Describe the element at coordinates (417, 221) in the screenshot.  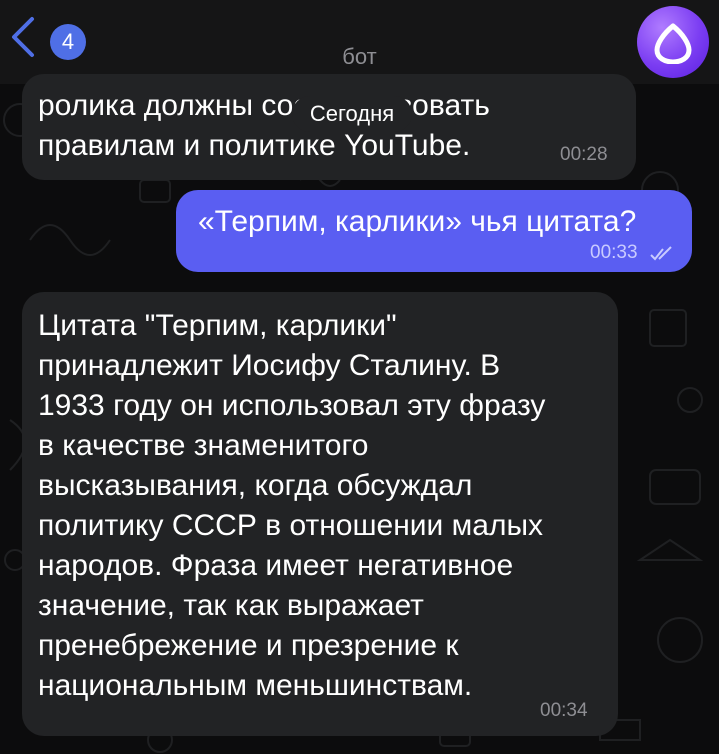
I see `message-text: «Терпим, карлики» чья цитата?` at that location.